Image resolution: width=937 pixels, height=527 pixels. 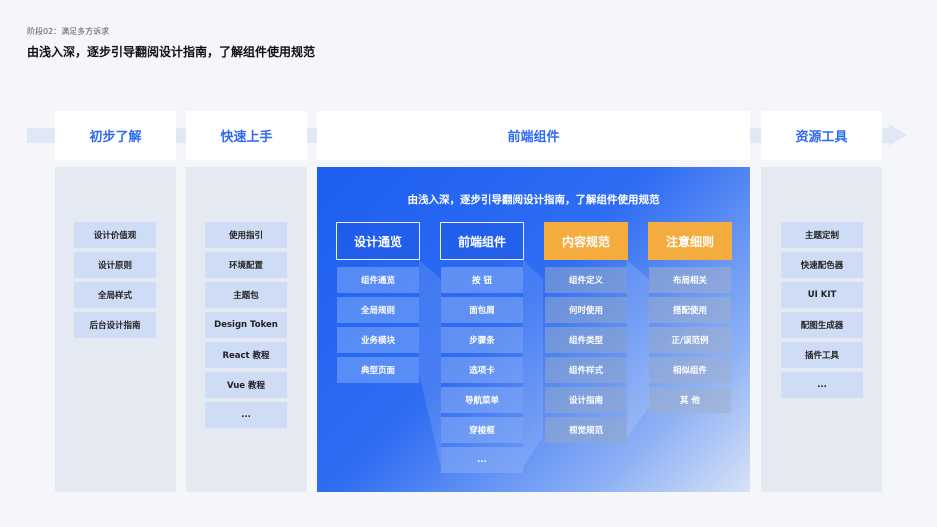 What do you see at coordinates (115, 235) in the screenshot?
I see `list-item: 设计价值观` at bounding box center [115, 235].